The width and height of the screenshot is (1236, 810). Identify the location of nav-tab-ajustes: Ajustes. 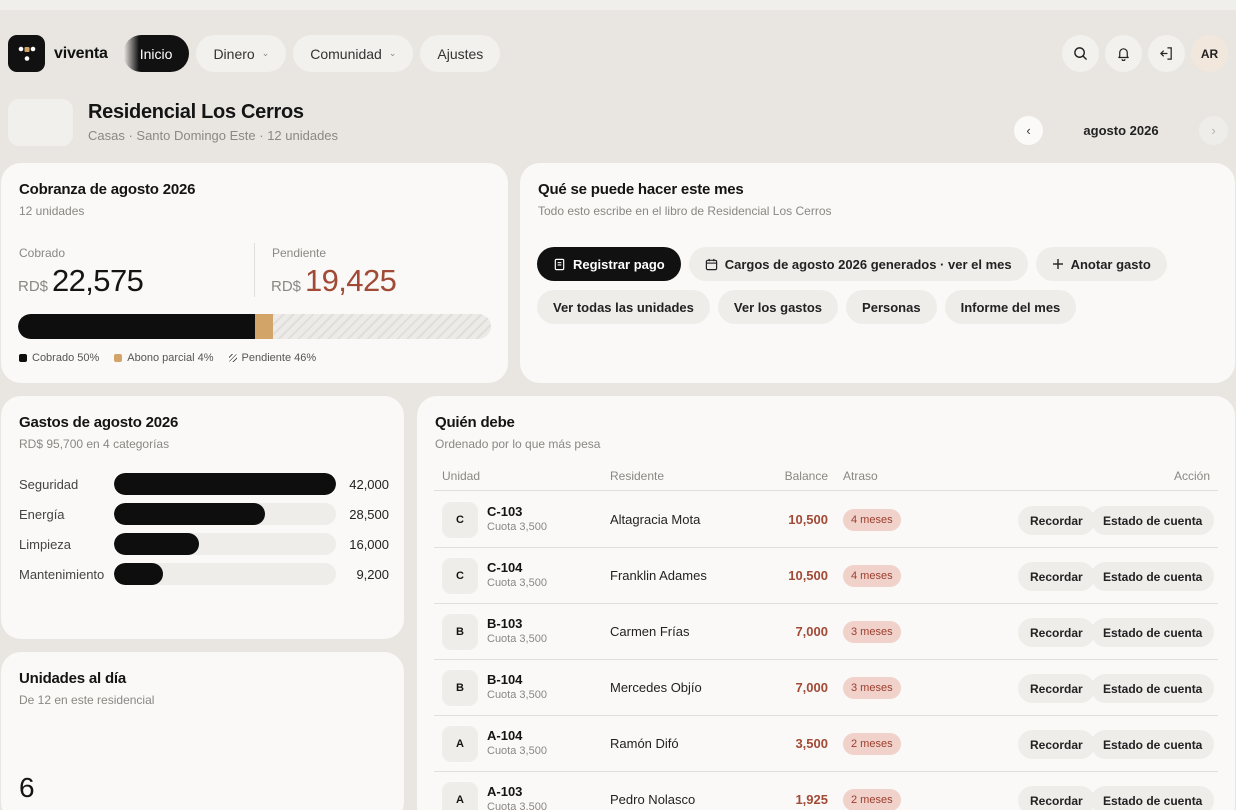
(460, 53).